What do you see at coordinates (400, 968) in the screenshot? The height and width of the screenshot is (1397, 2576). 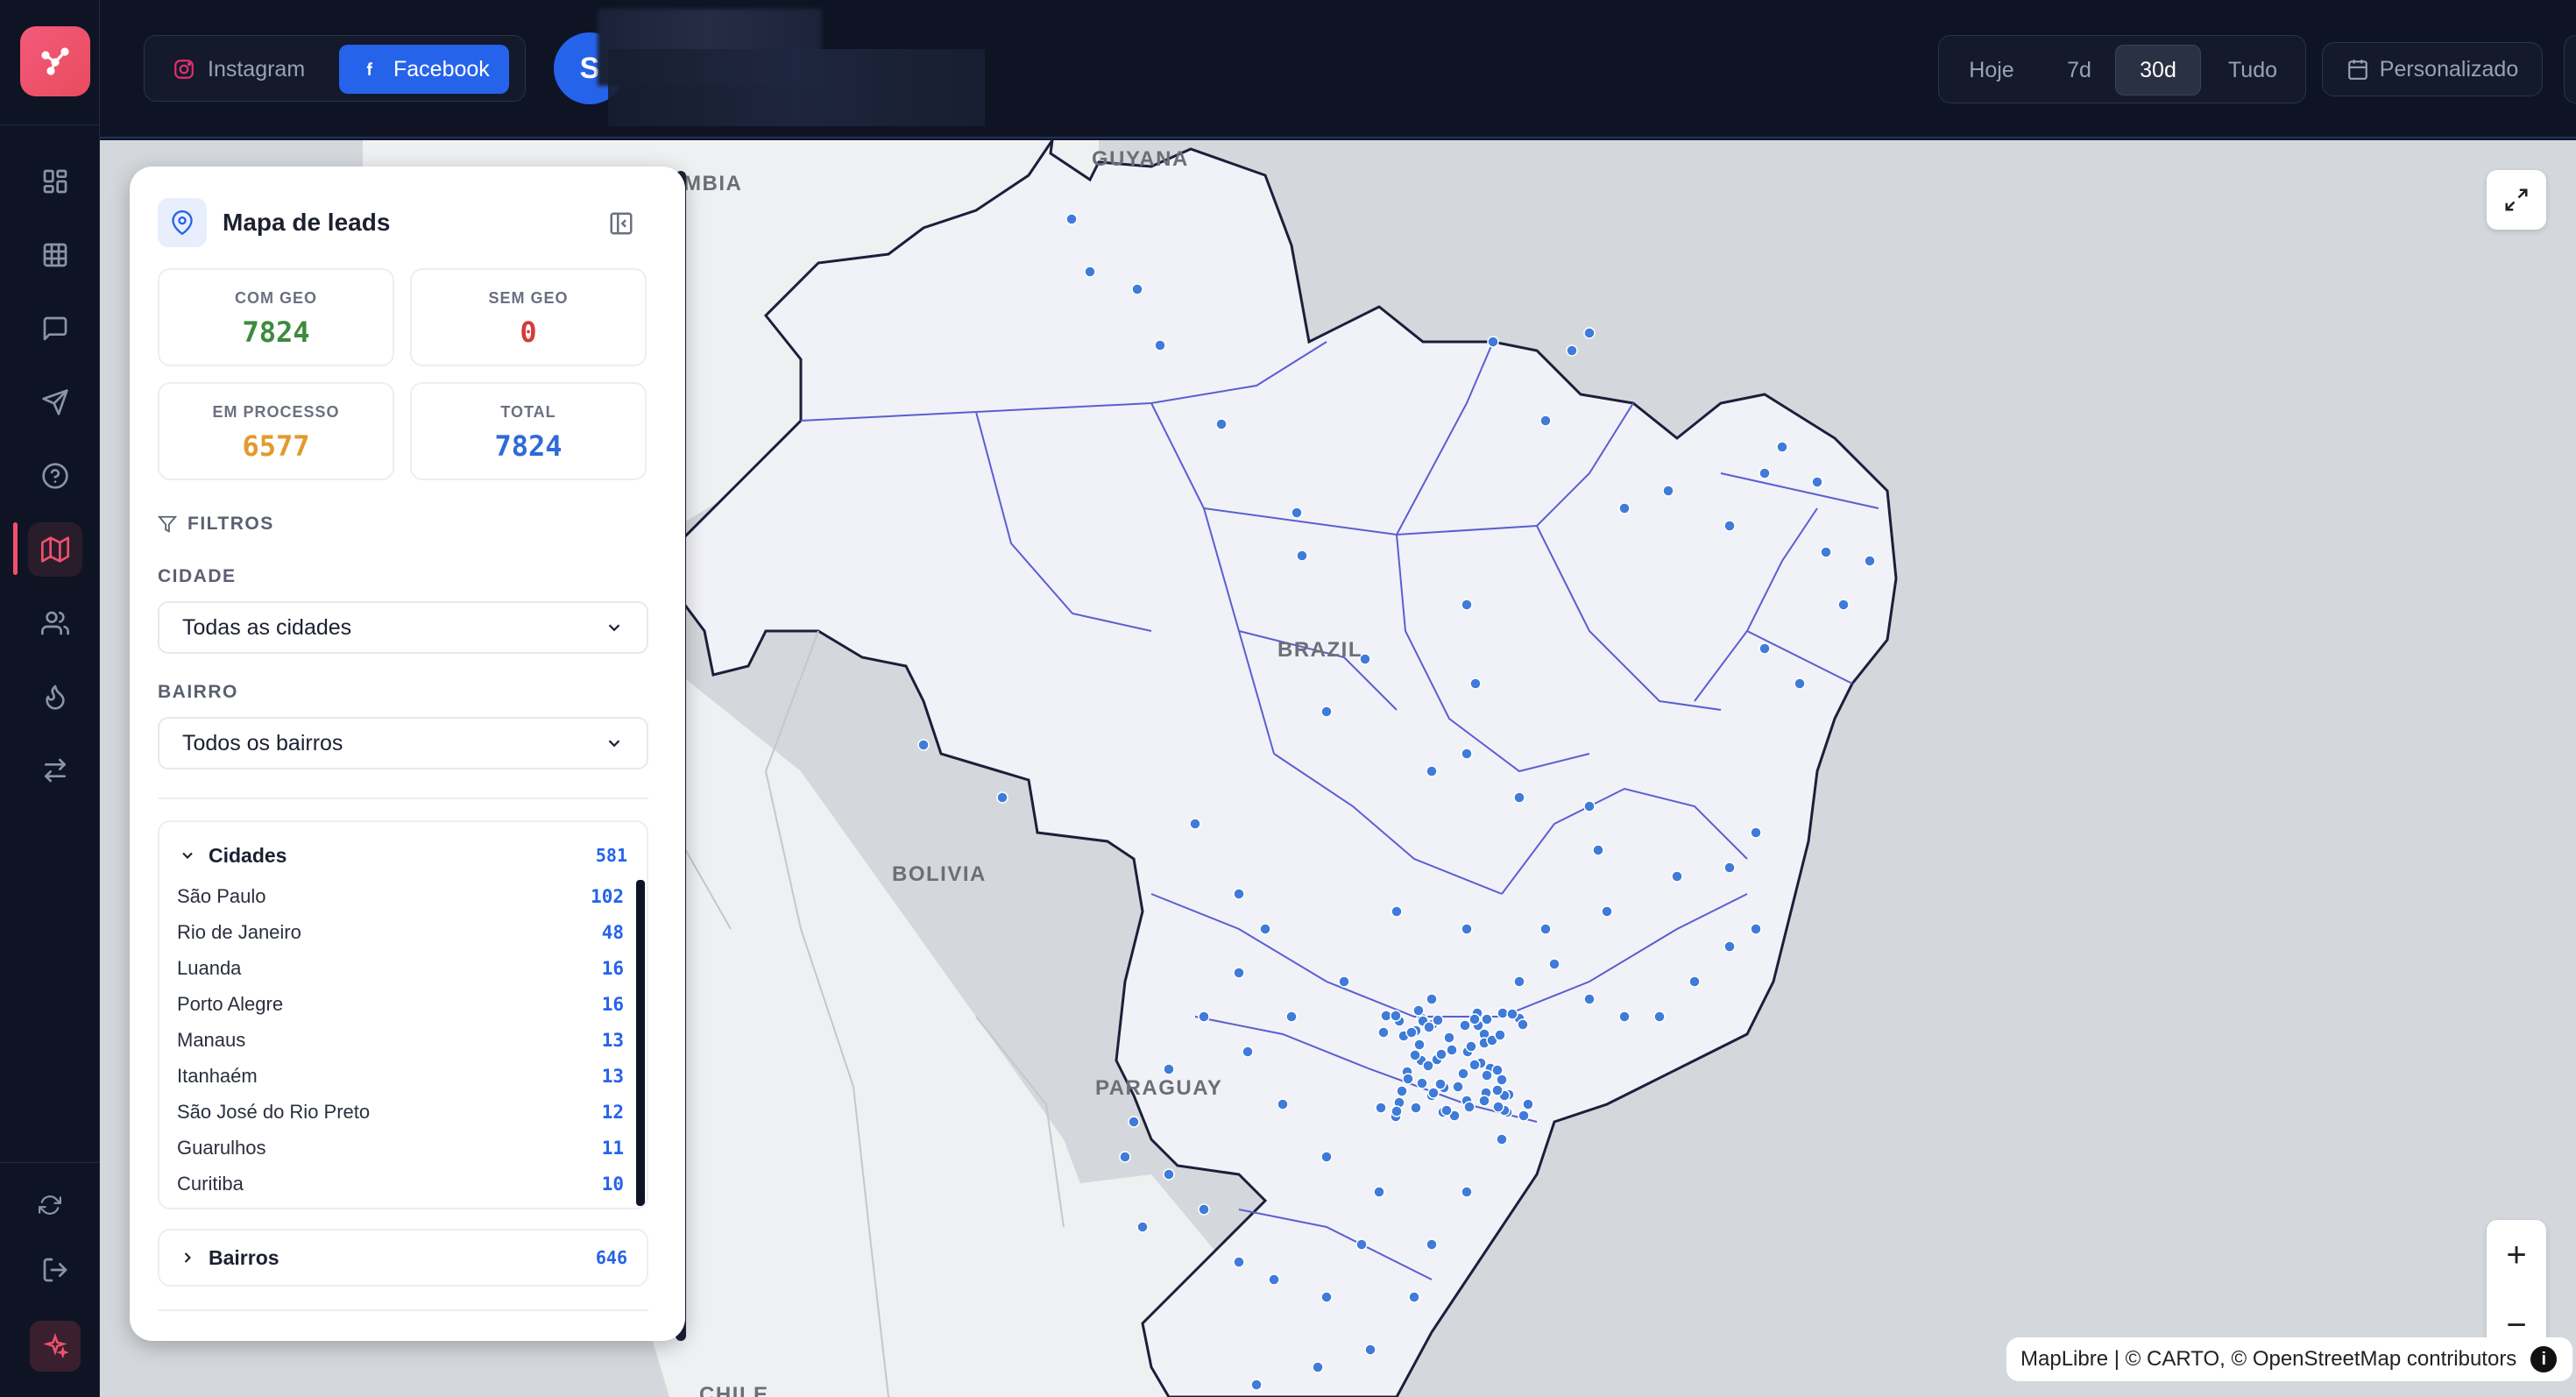 I see `city-row: Luanda 16` at bounding box center [400, 968].